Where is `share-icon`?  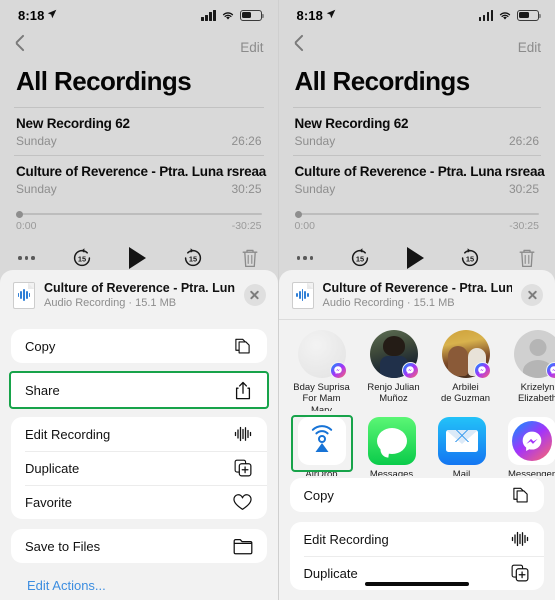 share-icon is located at coordinates (243, 390).